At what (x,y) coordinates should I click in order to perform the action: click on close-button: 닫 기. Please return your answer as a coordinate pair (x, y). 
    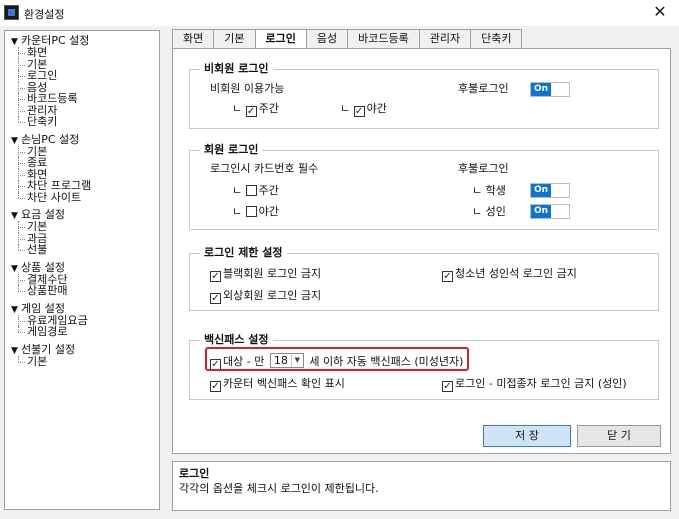
    Looking at the image, I should click on (619, 436).